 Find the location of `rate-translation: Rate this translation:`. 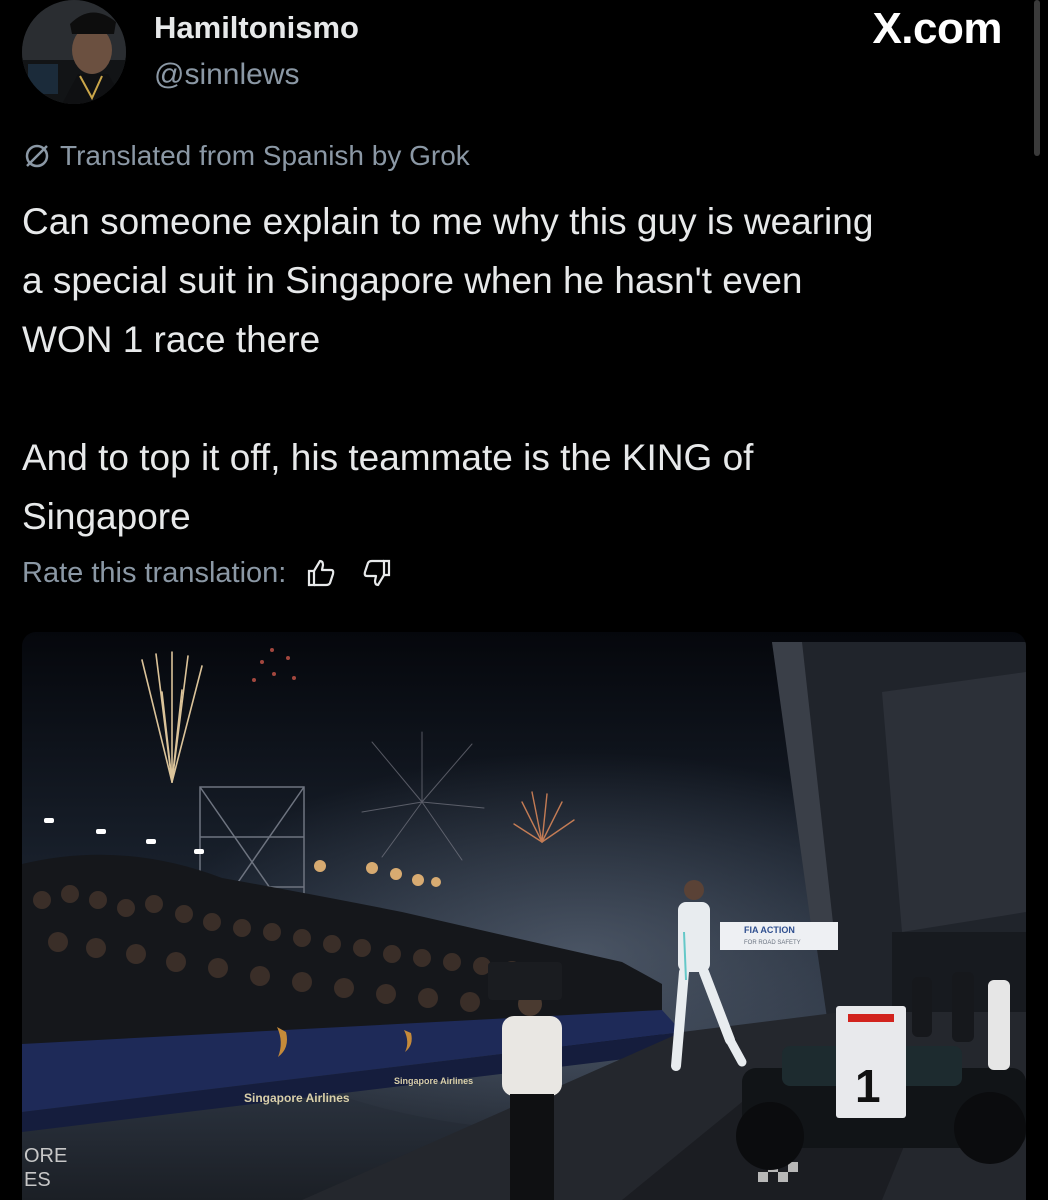

rate-translation: Rate this translation: is located at coordinates (210, 573).